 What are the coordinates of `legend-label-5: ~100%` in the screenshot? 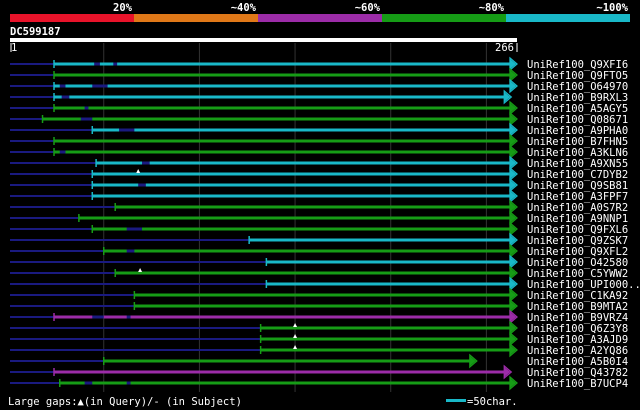 It's located at (612, 8).